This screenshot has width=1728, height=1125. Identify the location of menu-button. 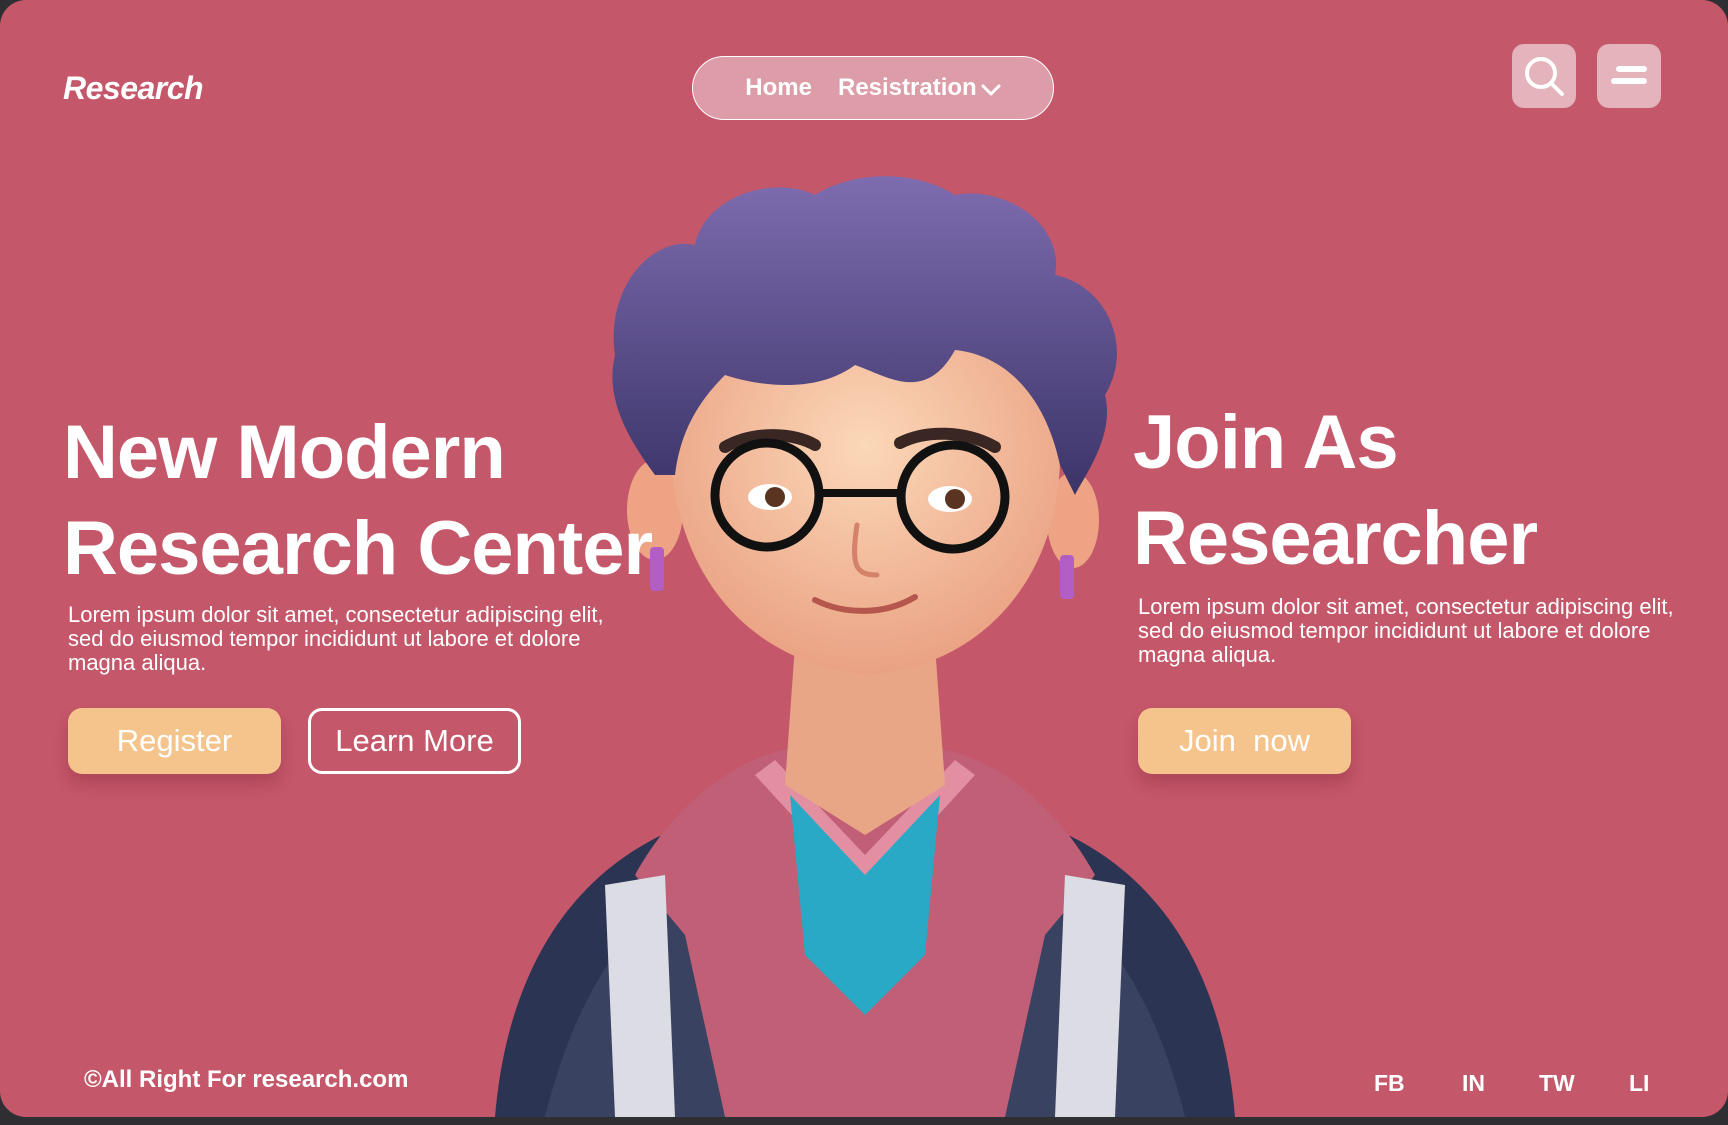
(1629, 76).